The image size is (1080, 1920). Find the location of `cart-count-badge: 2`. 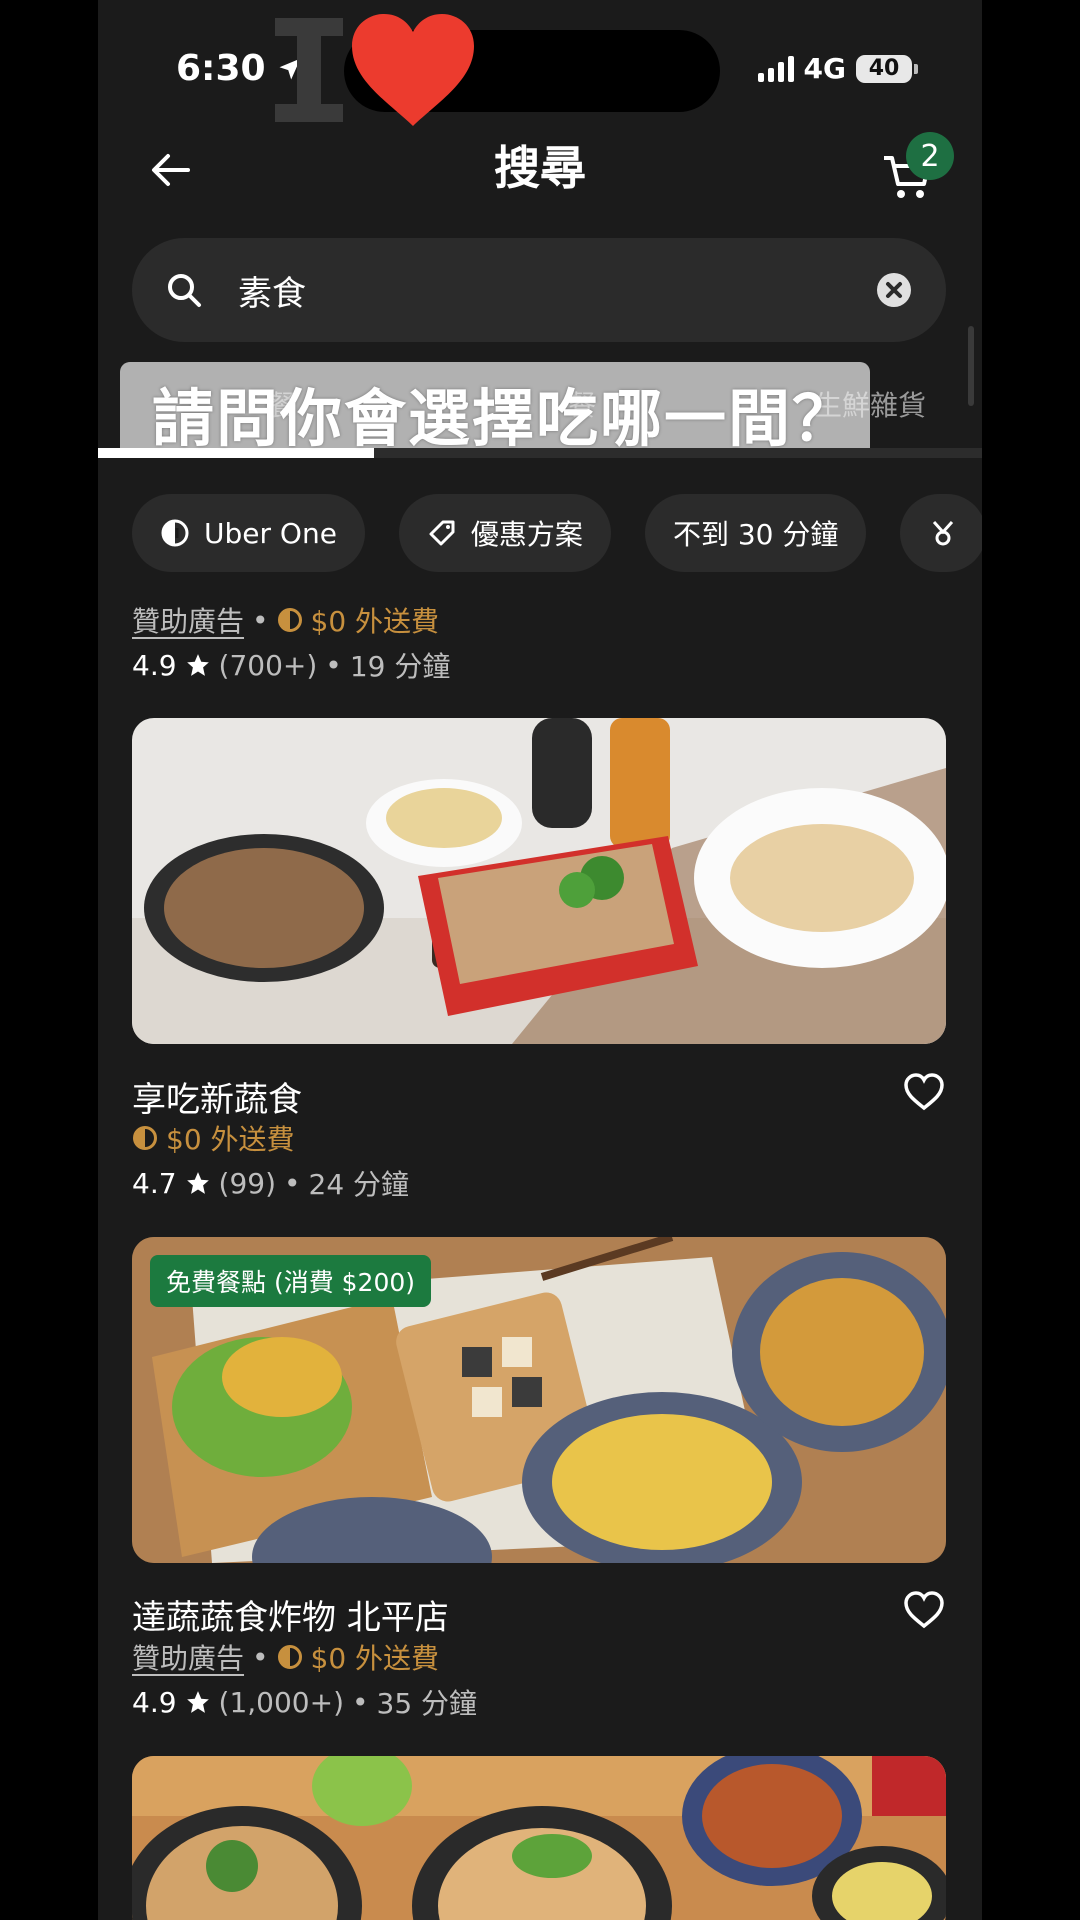

cart-count-badge: 2 is located at coordinates (930, 156).